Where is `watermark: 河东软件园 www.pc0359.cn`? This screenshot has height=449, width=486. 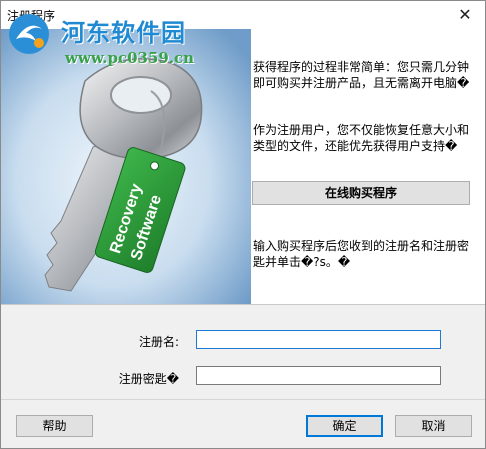
watermark: 河东软件园 www.pc0359.cn is located at coordinates (116, 42).